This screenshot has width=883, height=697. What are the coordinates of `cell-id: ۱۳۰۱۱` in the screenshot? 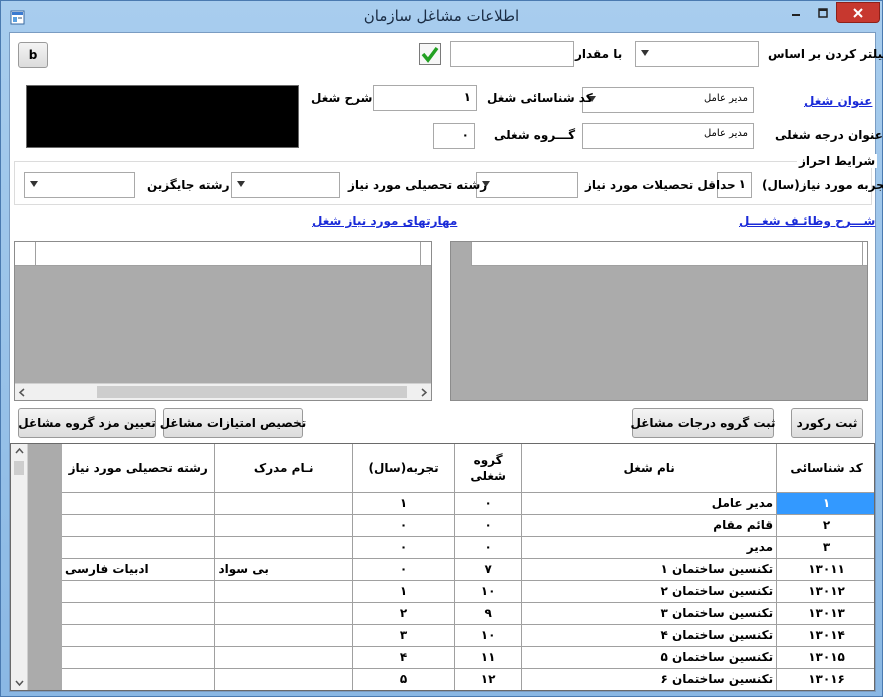 It's located at (825, 569).